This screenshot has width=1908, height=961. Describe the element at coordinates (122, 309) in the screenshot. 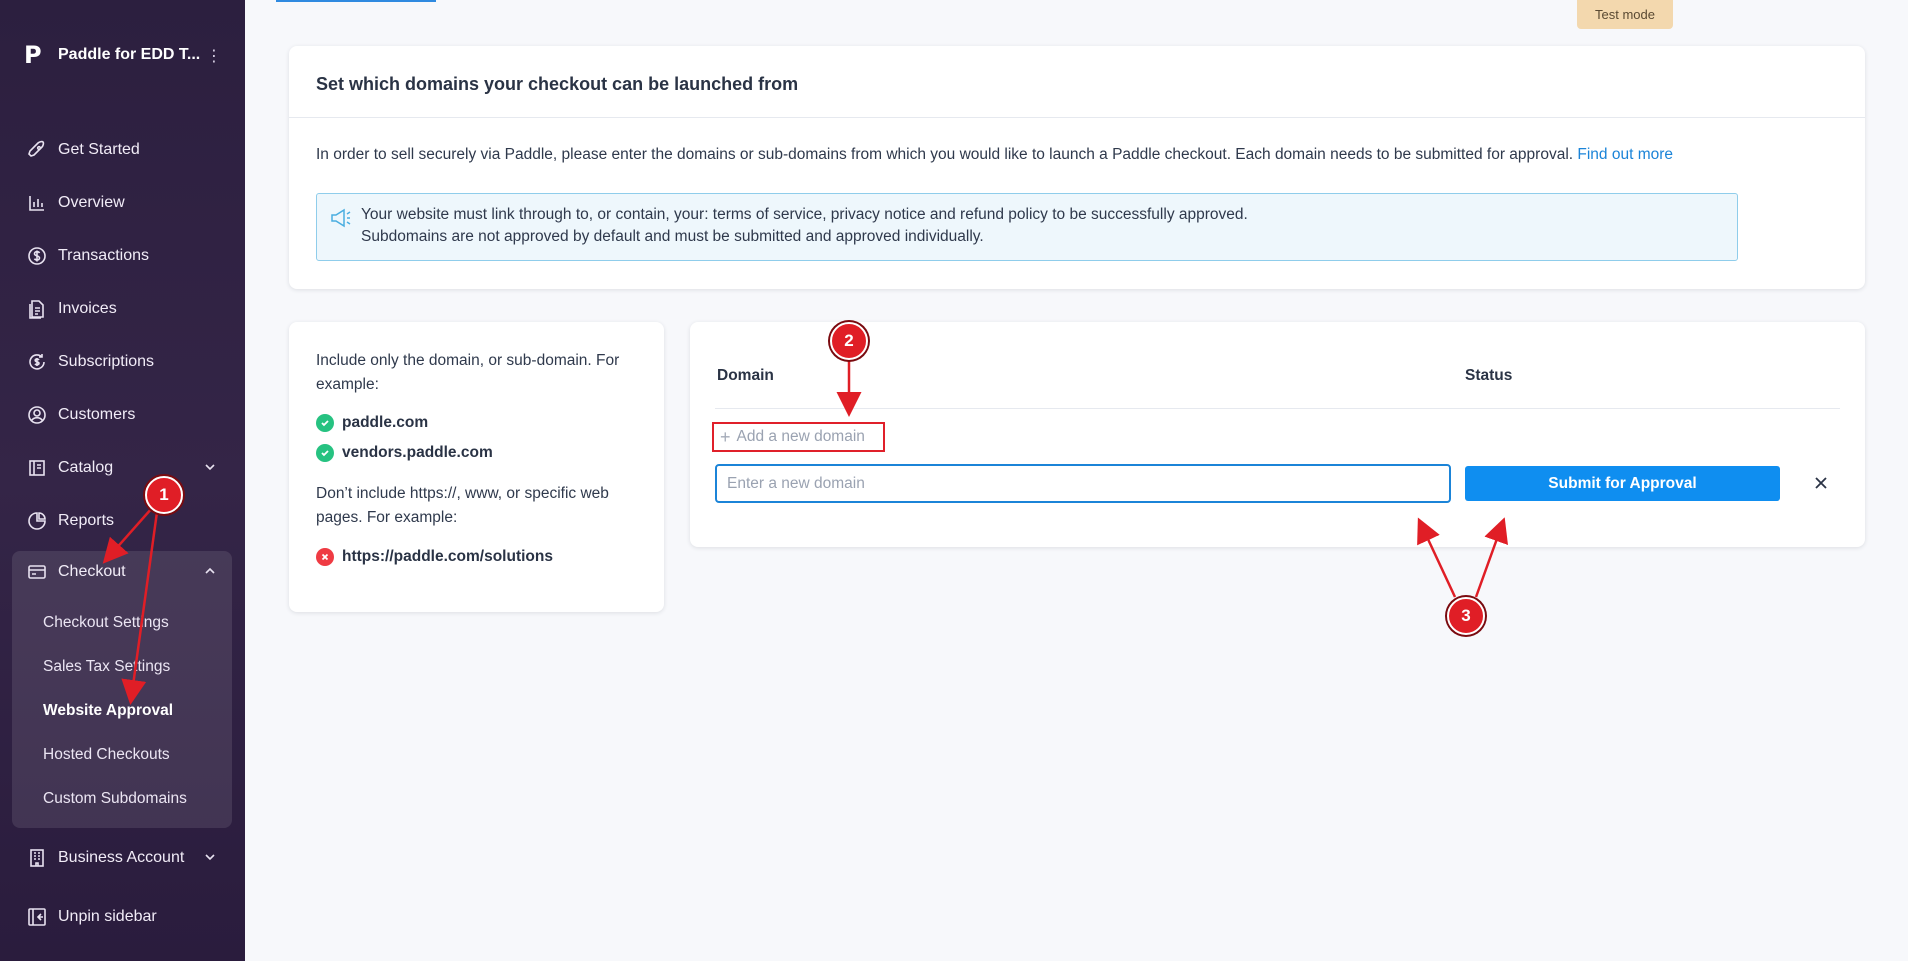

I see `sidebar-item-invoices: Invoices` at that location.